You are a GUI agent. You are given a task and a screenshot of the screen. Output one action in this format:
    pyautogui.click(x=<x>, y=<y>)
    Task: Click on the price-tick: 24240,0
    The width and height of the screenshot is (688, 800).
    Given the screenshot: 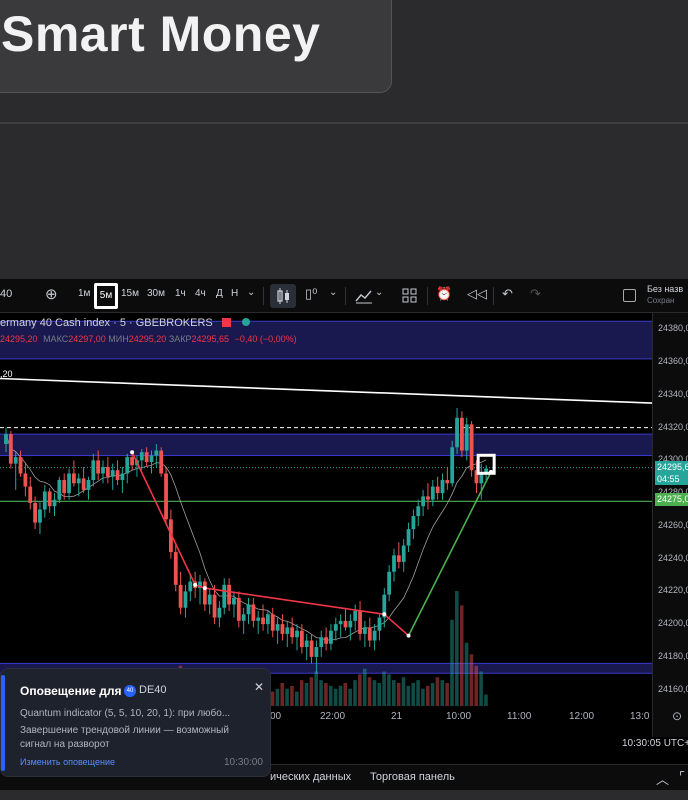 What is the action you would take?
    pyautogui.click(x=673, y=557)
    